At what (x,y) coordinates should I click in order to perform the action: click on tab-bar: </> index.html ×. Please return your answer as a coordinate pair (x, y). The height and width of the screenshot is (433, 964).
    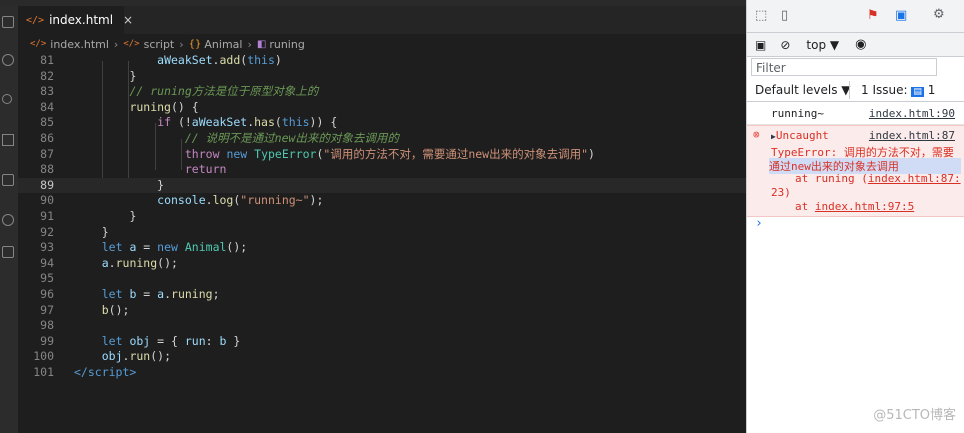
    Looking at the image, I should click on (382, 20).